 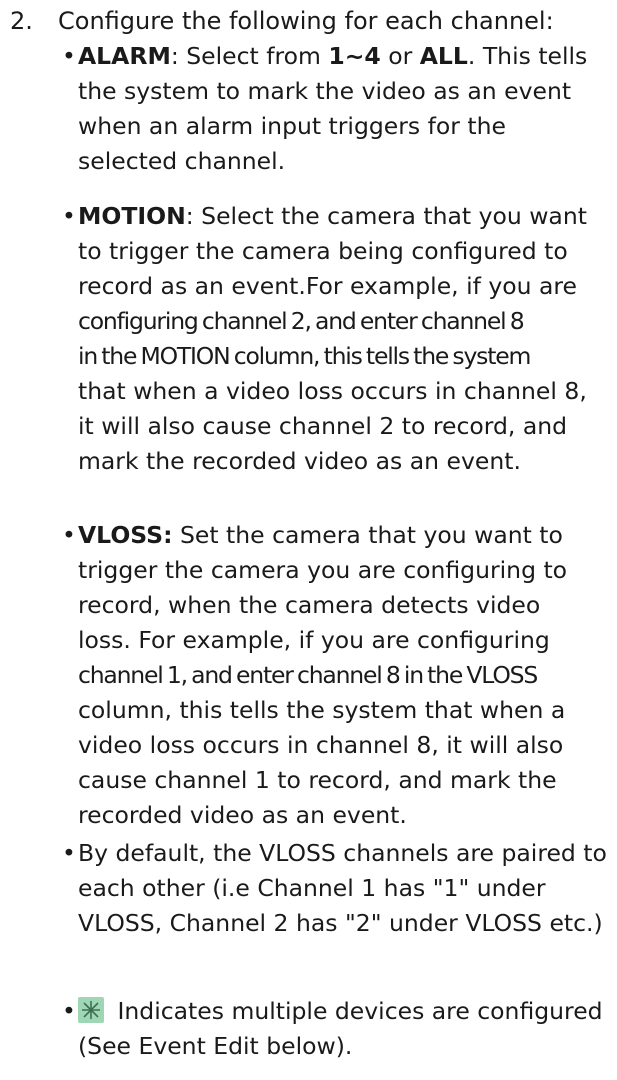 I want to click on alarm-all: ALL, so click(x=443, y=56).